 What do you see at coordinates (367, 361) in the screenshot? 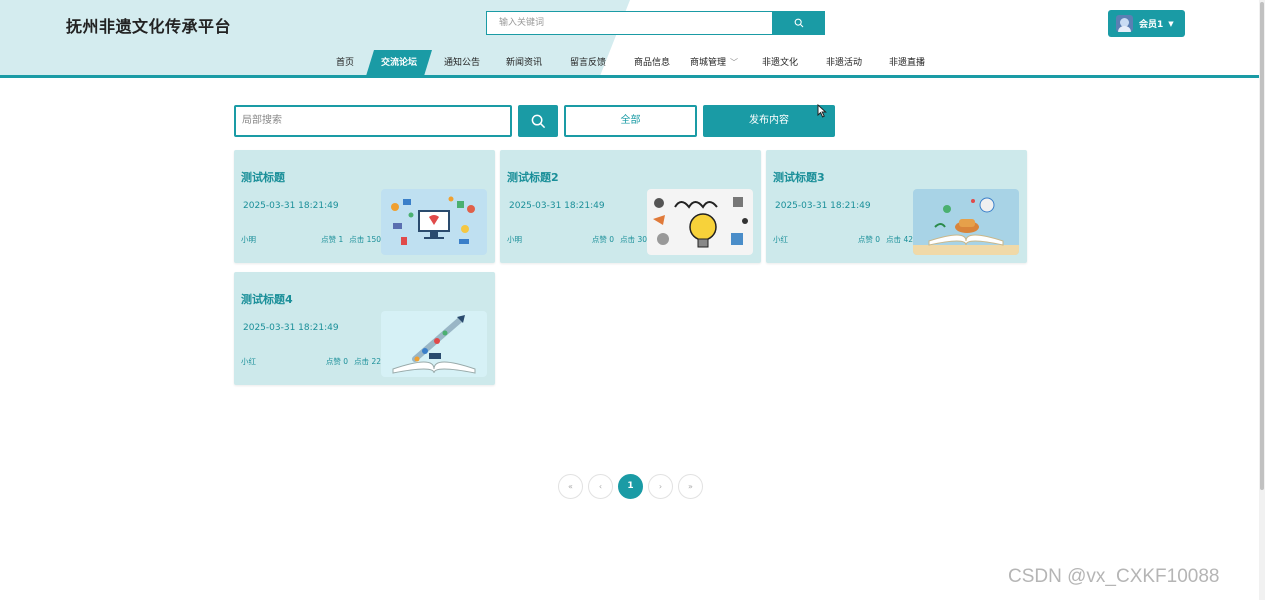
I see `post-clicks: 点击 22` at bounding box center [367, 361].